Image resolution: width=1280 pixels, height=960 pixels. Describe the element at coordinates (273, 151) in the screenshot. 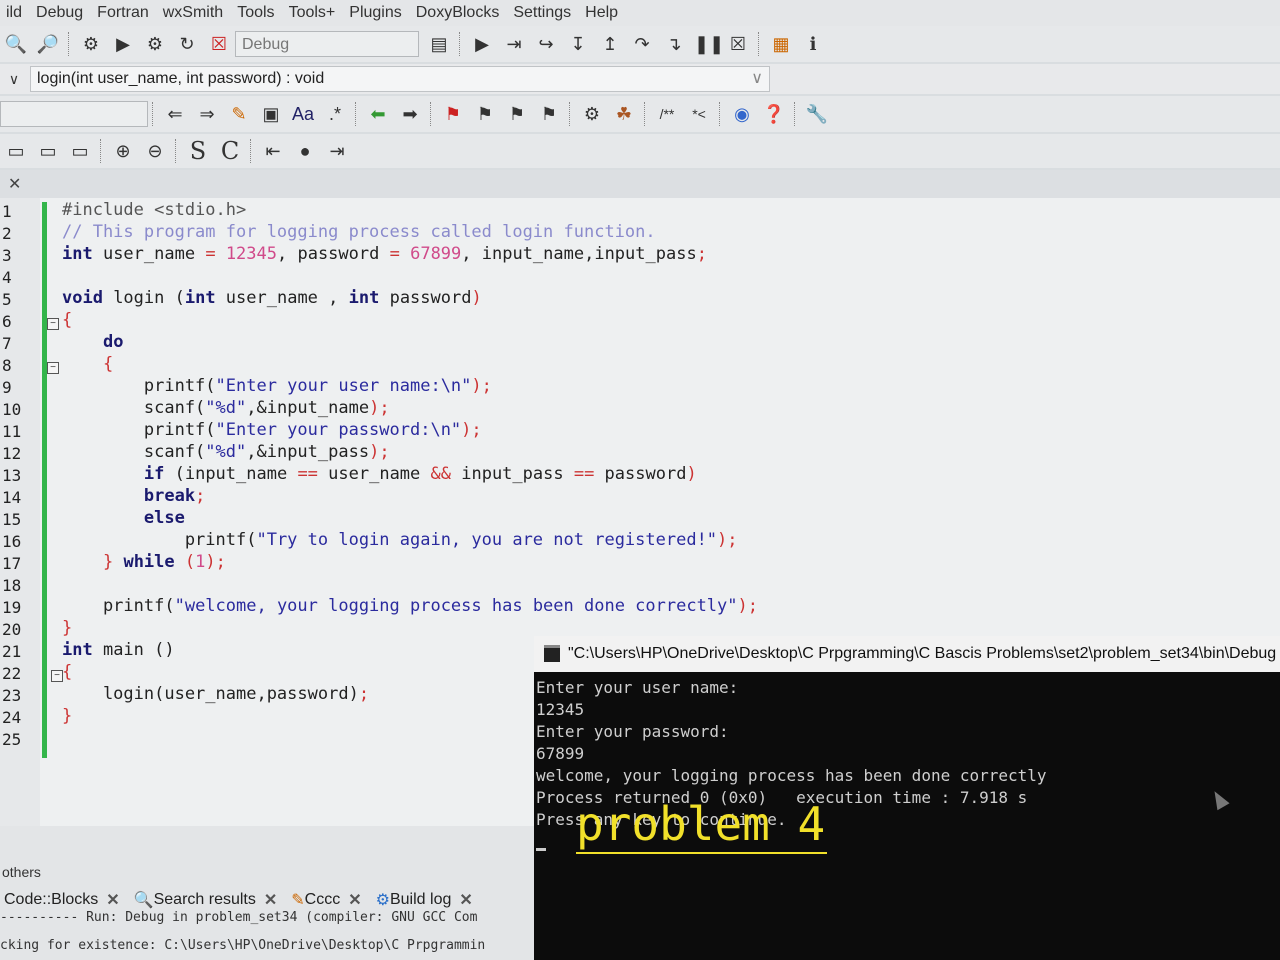

I see `step-back-icon: ⇤` at that location.